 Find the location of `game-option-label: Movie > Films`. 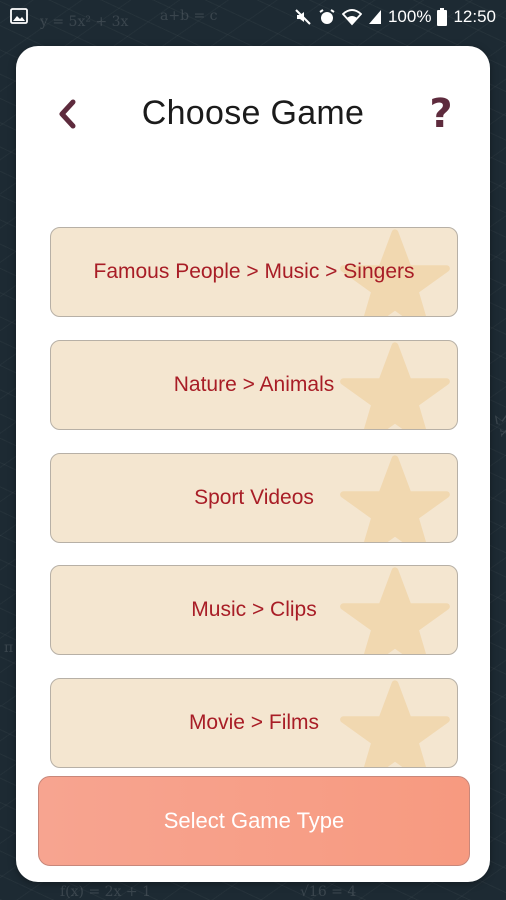

game-option-label: Movie > Films is located at coordinates (254, 722).